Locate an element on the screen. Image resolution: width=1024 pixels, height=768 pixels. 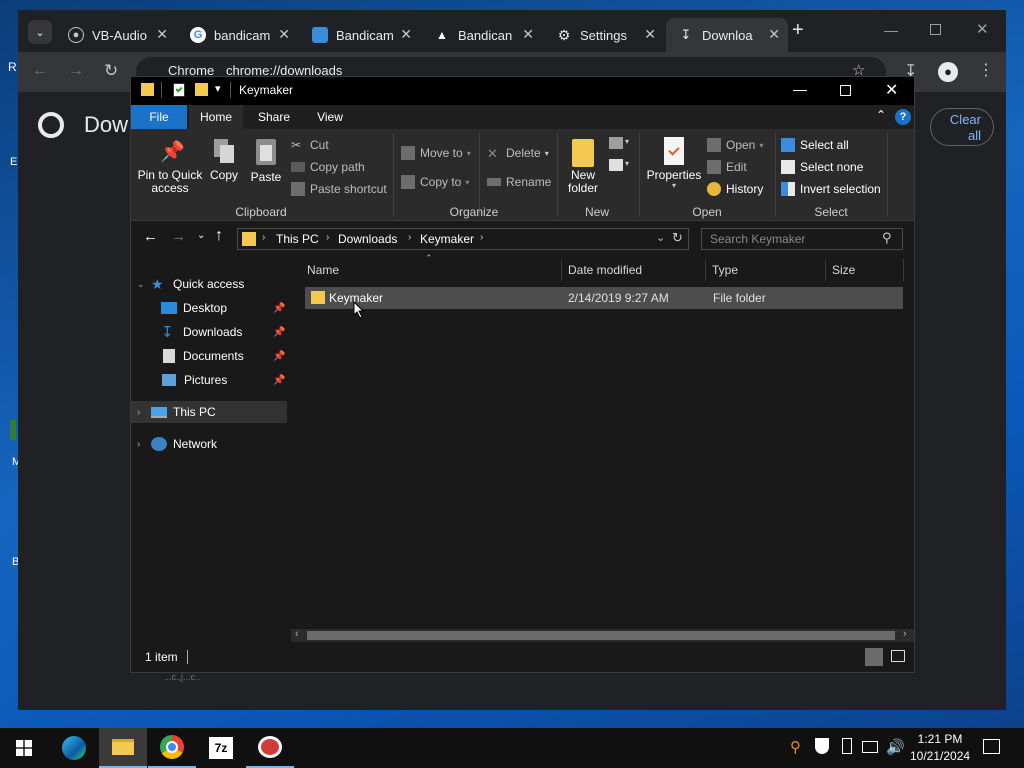
easy-access-icon is located at coordinates (616, 165).